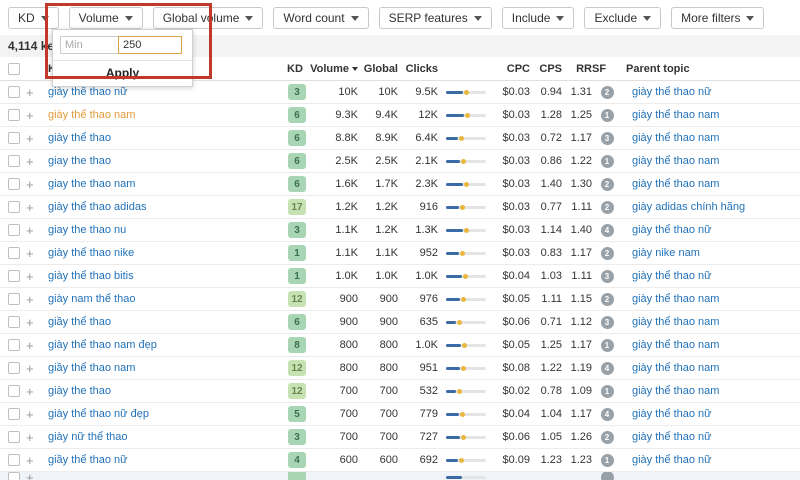 The height and width of the screenshot is (480, 800). Describe the element at coordinates (418, 69) in the screenshot. I see `header-clicks: Clicks` at that location.